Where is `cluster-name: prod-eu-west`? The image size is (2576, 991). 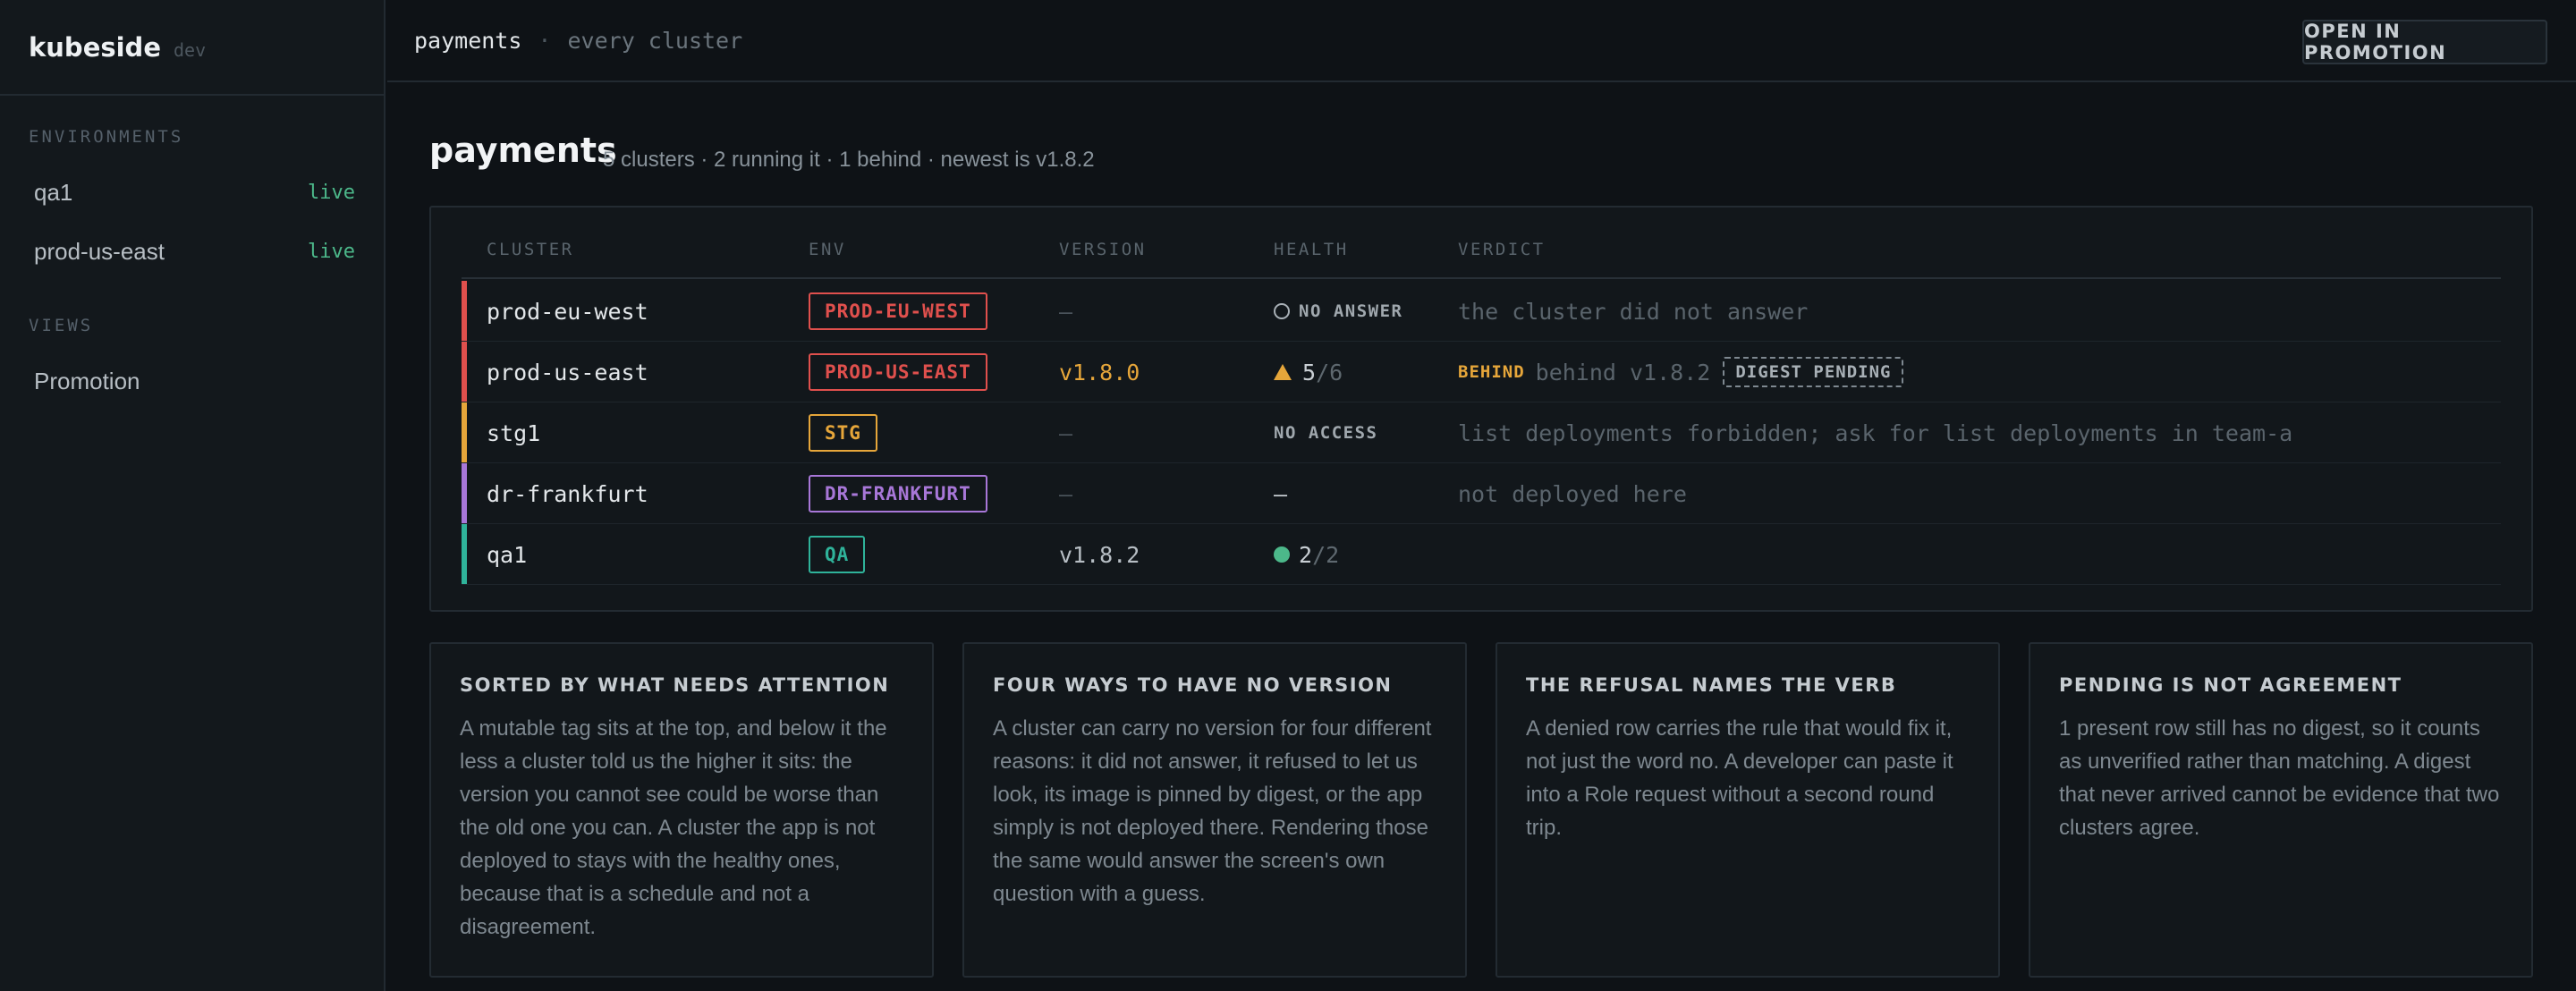 cluster-name: prod-eu-west is located at coordinates (567, 311).